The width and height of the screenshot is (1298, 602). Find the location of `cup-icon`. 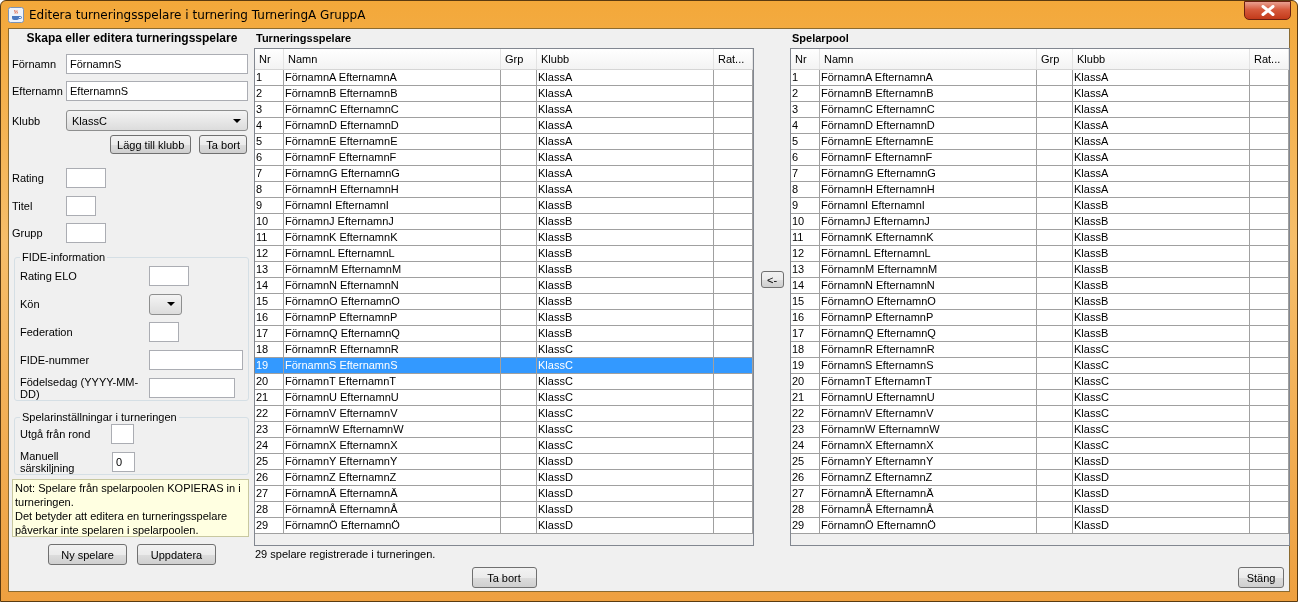

cup-icon is located at coordinates (16, 14).